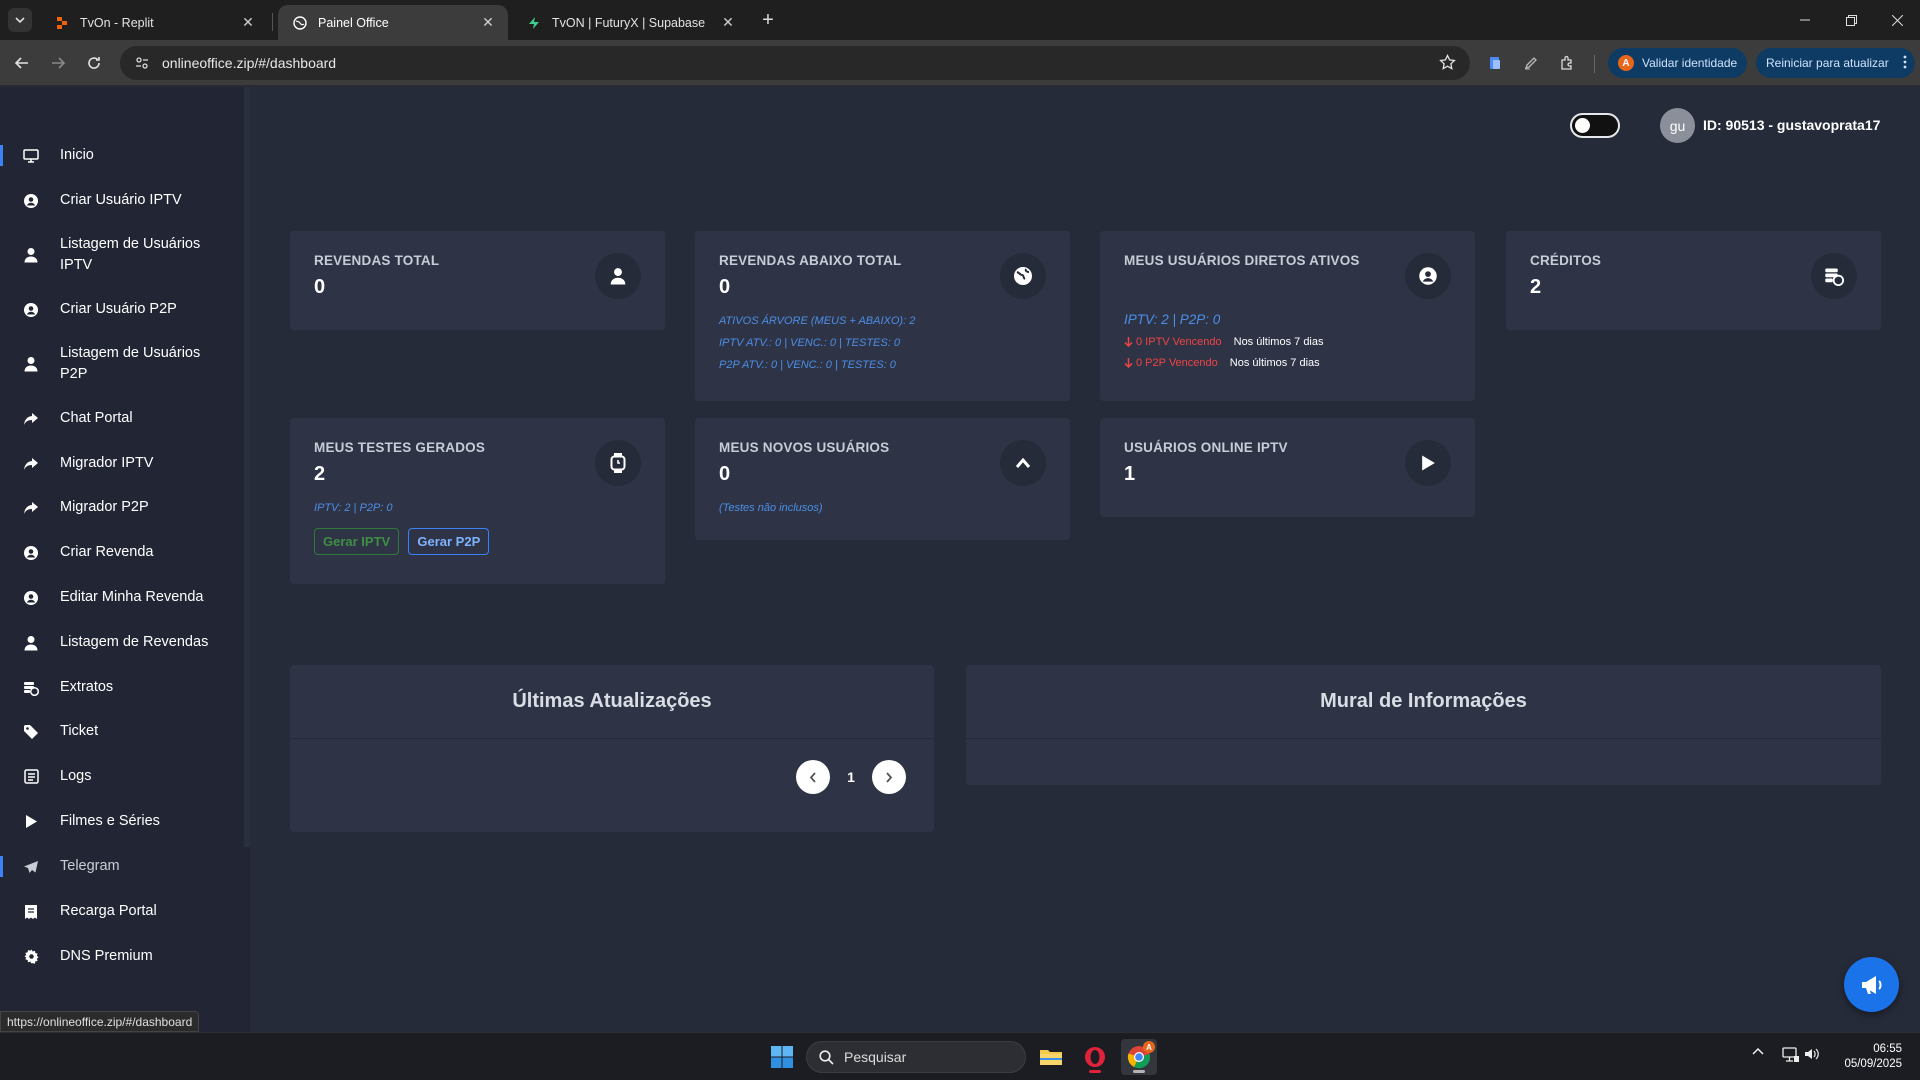 The image size is (1920, 1080). What do you see at coordinates (125, 155) in the screenshot?
I see `sidebar-item-inicio: Inicio` at bounding box center [125, 155].